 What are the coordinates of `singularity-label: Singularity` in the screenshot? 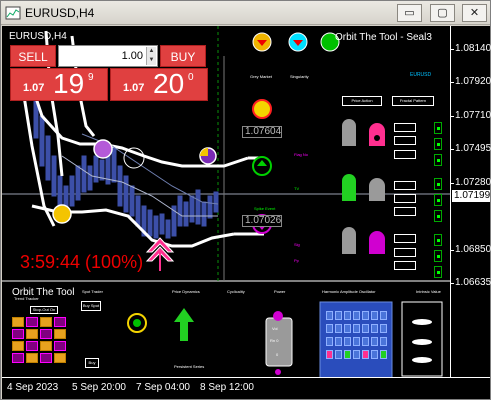 It's located at (299, 76).